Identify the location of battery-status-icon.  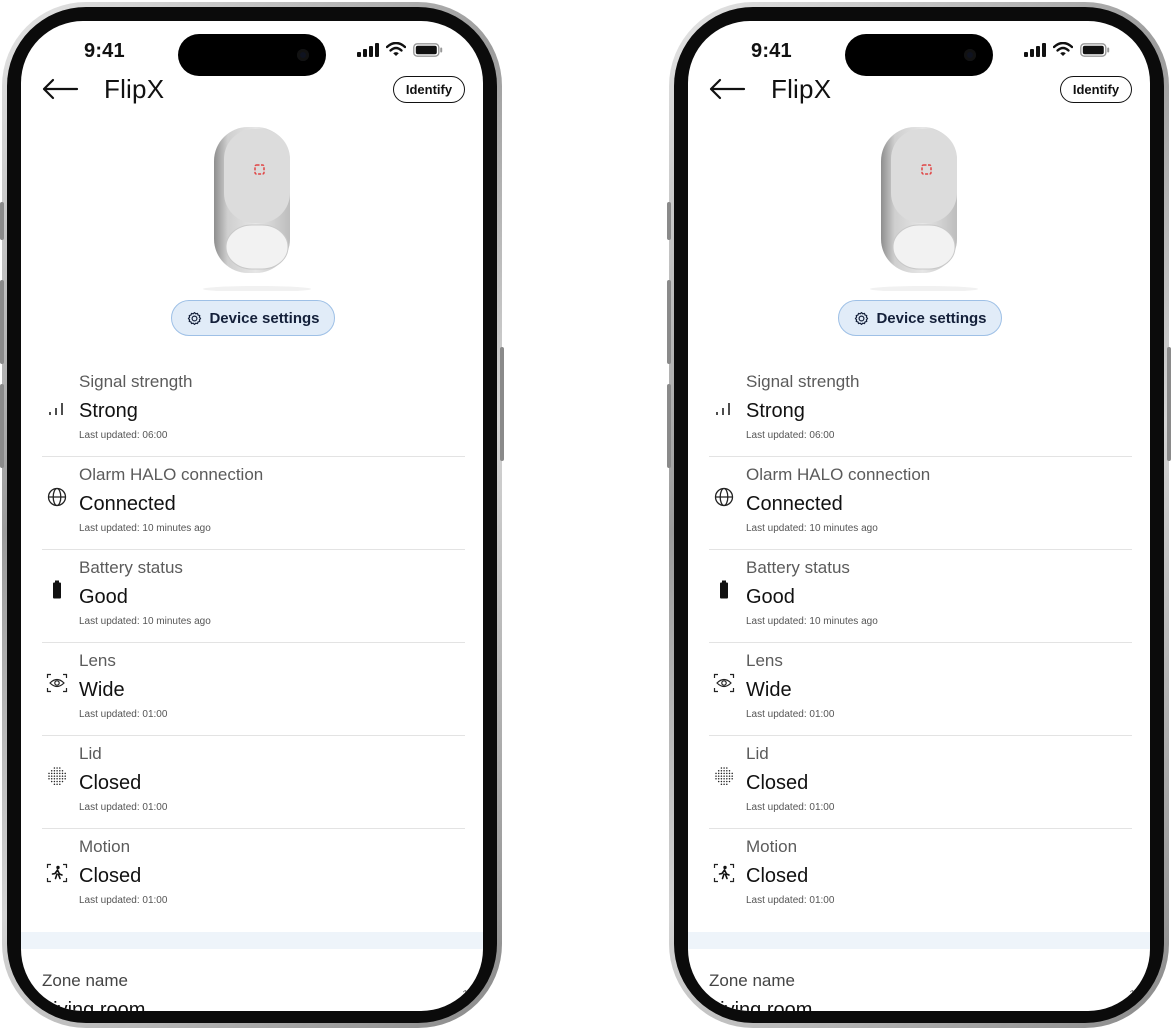
(428, 49).